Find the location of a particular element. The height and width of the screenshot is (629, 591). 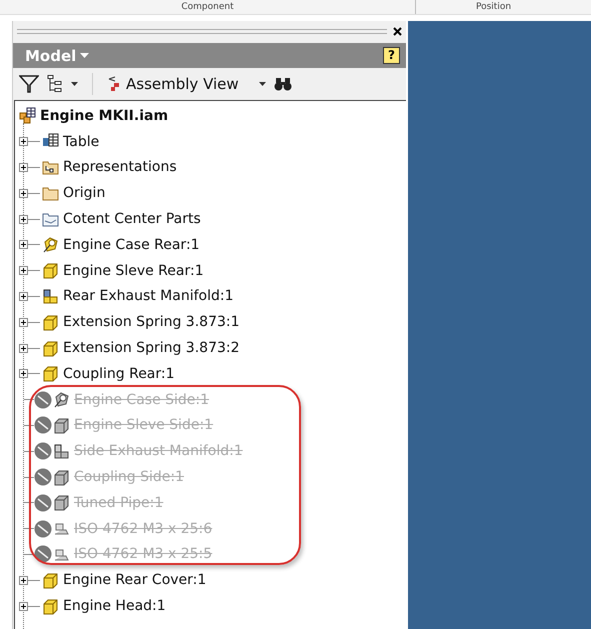

tree-root-label: Engine MKII.iam is located at coordinates (104, 116).